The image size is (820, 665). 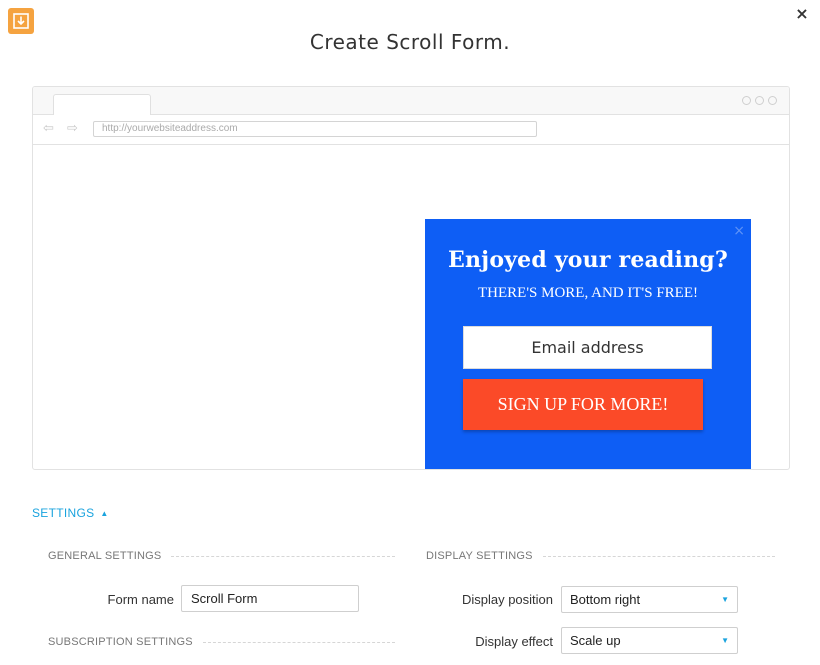 I want to click on popup-close-icon: ×, so click(x=739, y=231).